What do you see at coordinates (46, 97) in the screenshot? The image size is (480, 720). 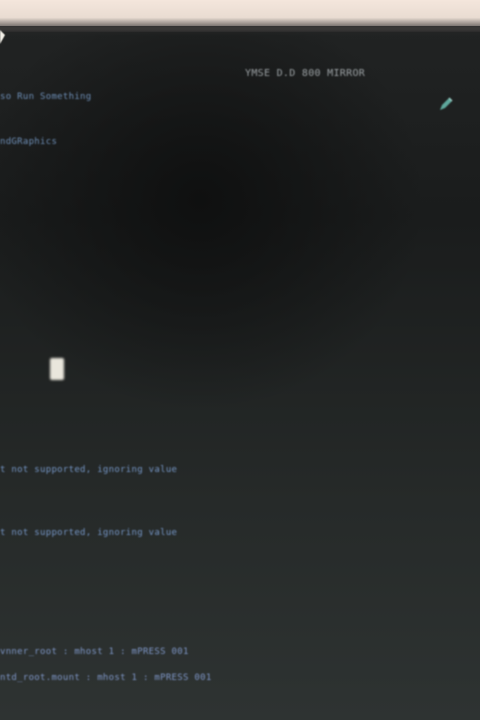 I see `terminal-line: so Run Something` at bounding box center [46, 97].